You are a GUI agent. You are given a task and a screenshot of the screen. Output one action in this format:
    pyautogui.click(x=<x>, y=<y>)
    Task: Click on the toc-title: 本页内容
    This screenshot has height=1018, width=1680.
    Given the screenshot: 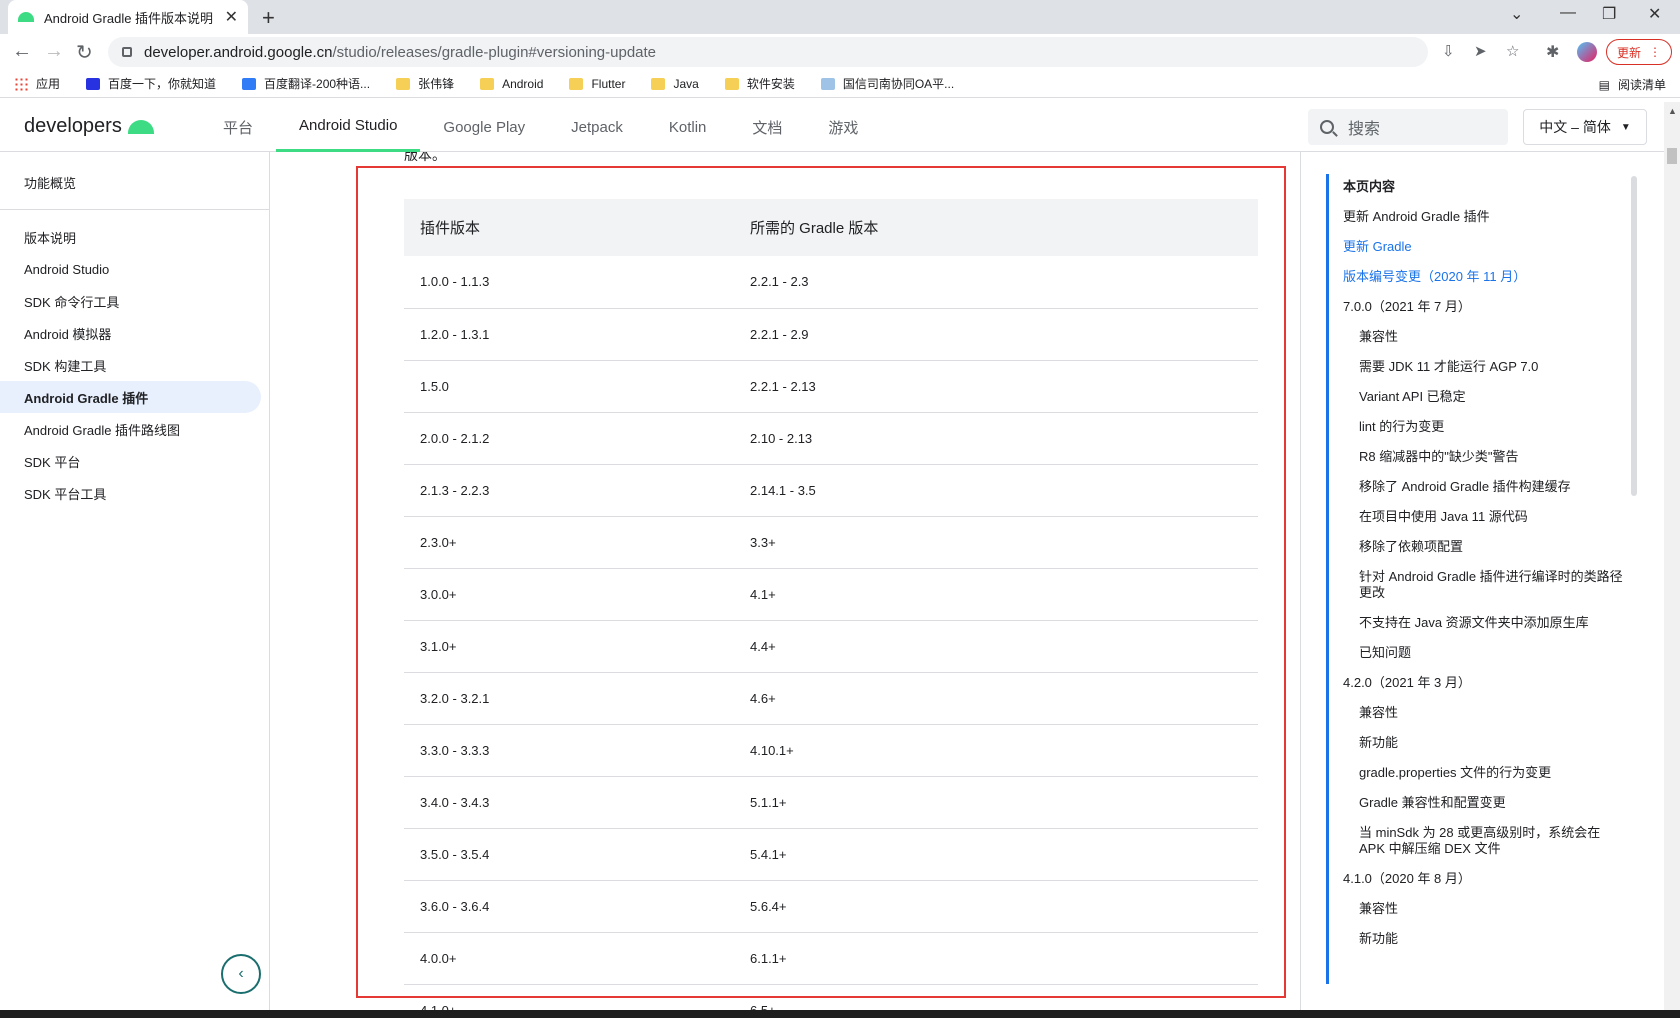 What is the action you would take?
    pyautogui.click(x=1369, y=186)
    